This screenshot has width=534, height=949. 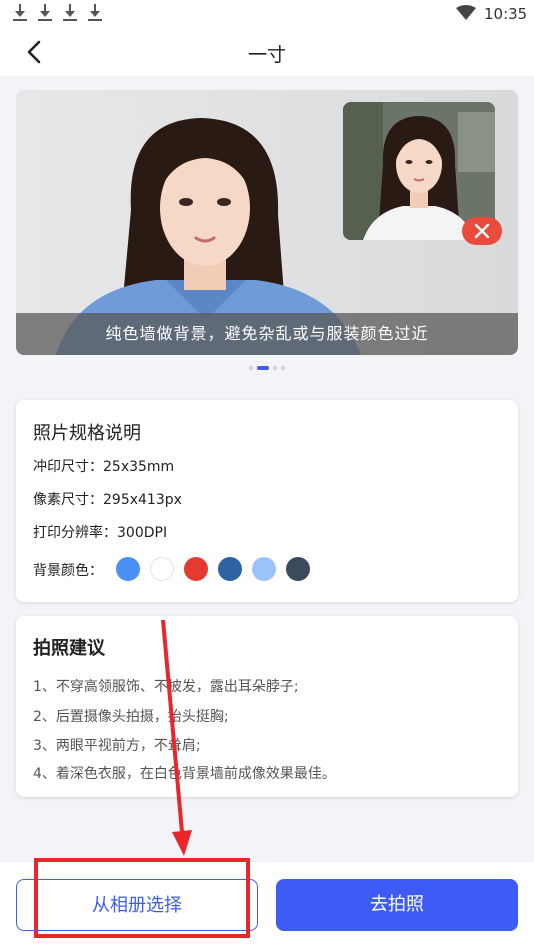 I want to click on header: 一寸, so click(x=267, y=52).